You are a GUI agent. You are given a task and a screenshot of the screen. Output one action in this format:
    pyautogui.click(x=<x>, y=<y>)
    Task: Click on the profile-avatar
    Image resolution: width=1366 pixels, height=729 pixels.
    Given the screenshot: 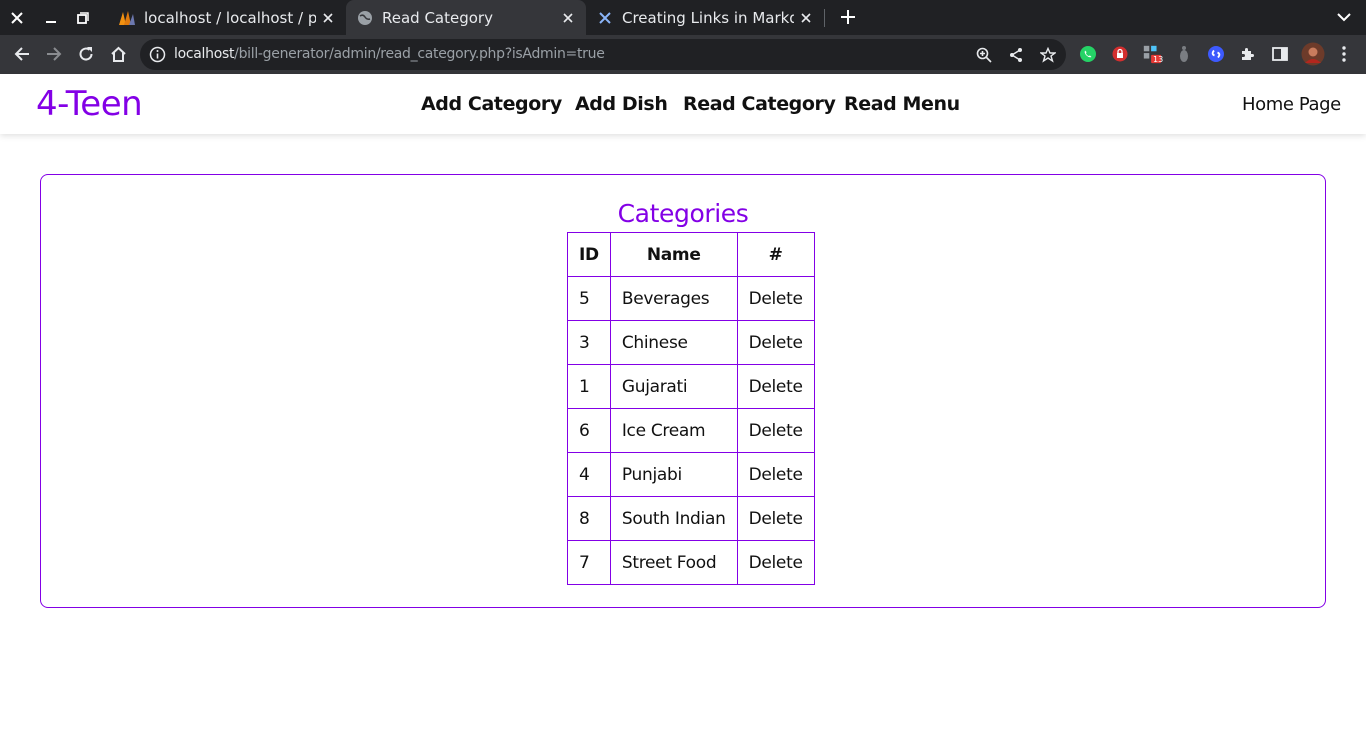 What is the action you would take?
    pyautogui.click(x=1313, y=54)
    